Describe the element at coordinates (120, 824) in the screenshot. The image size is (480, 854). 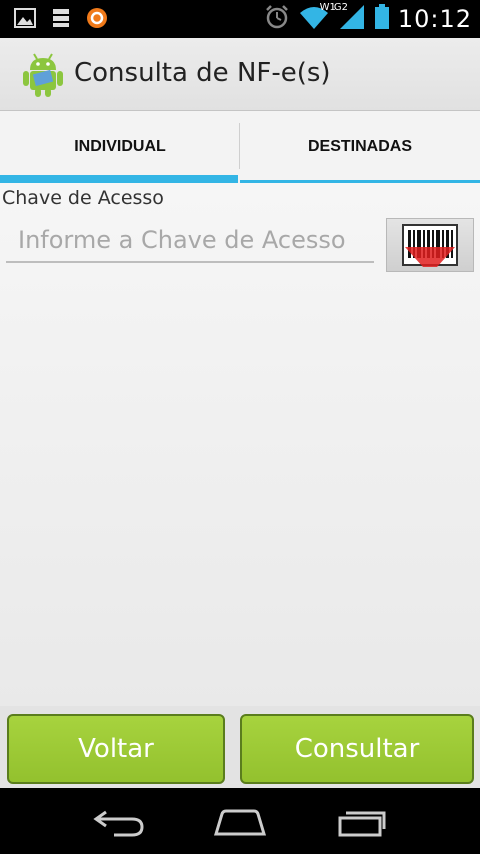
I see `back-icon` at that location.